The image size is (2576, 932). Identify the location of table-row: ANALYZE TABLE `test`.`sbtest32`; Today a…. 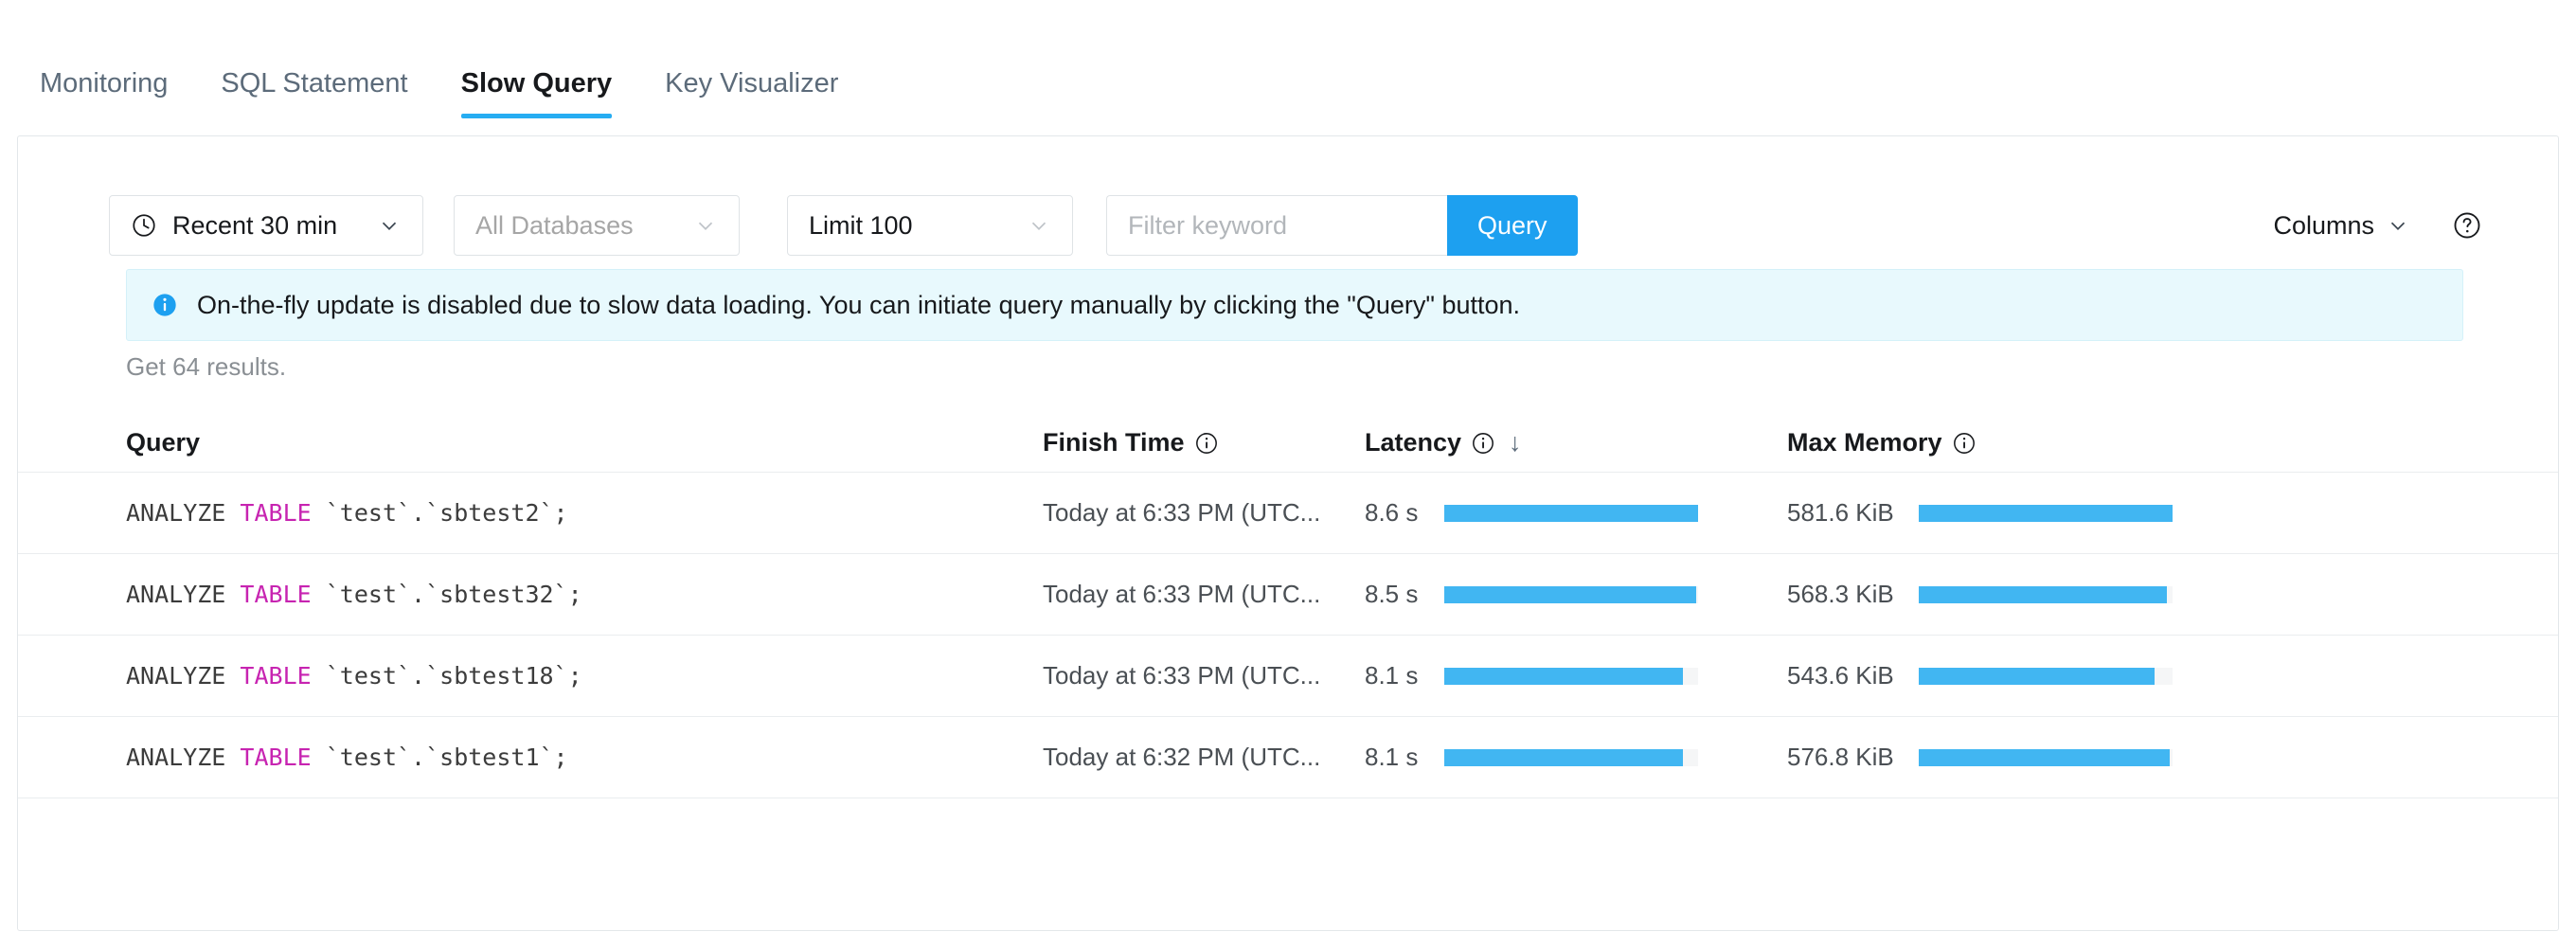
(1288, 595).